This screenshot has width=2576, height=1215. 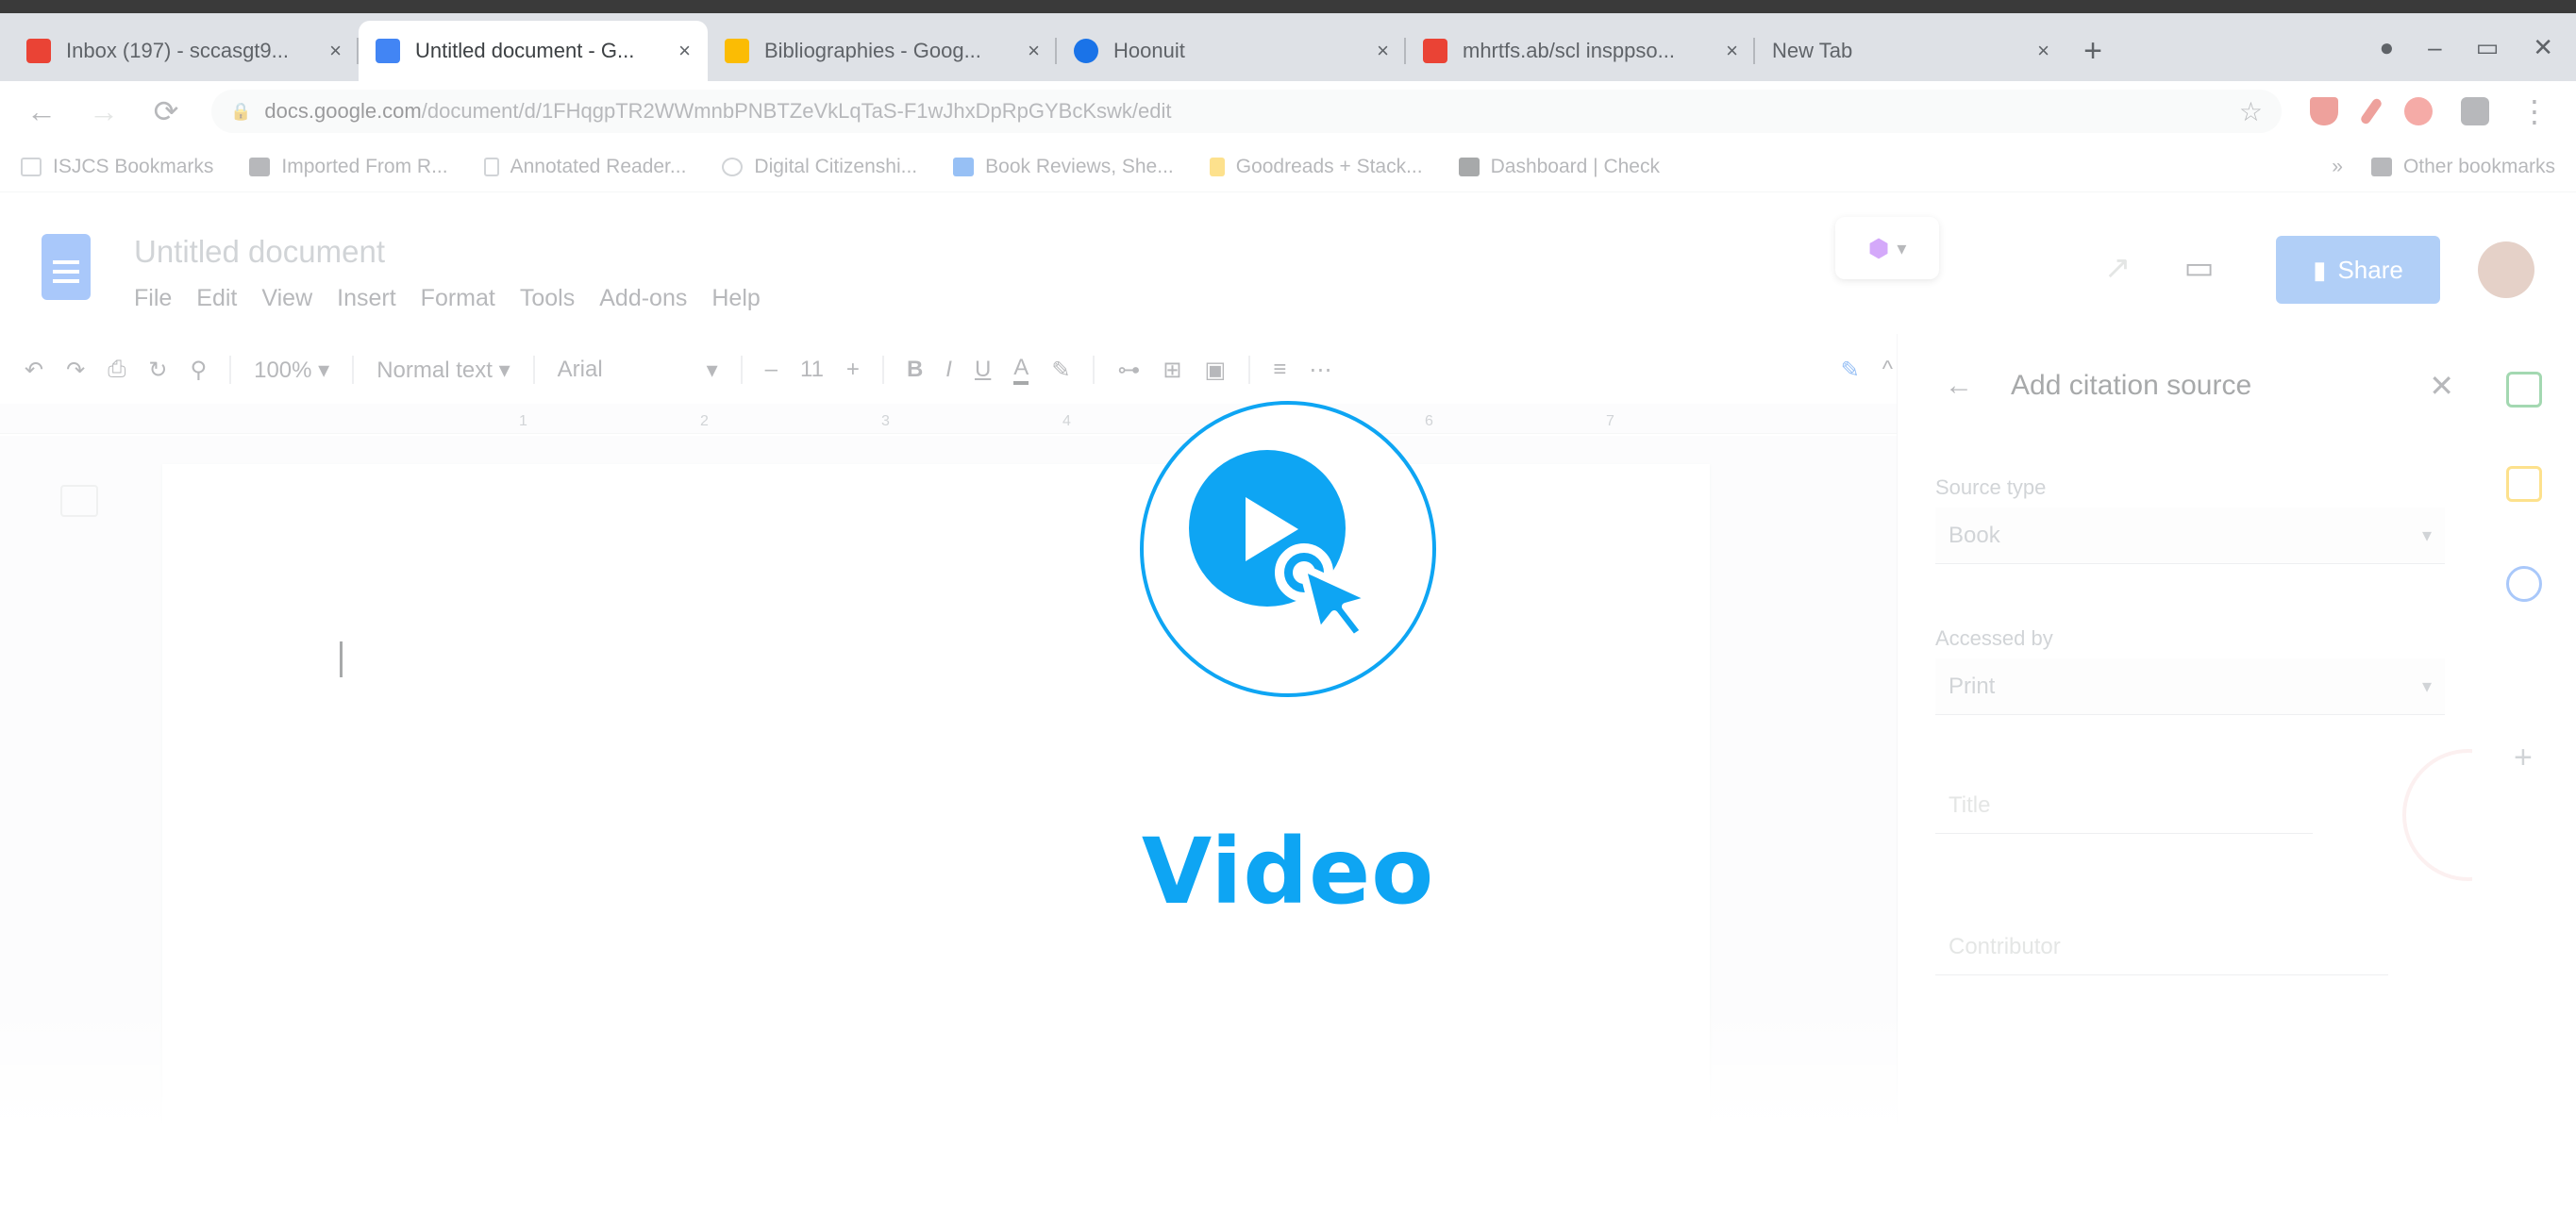 I want to click on share-button: ▮ Share, so click(x=2358, y=270).